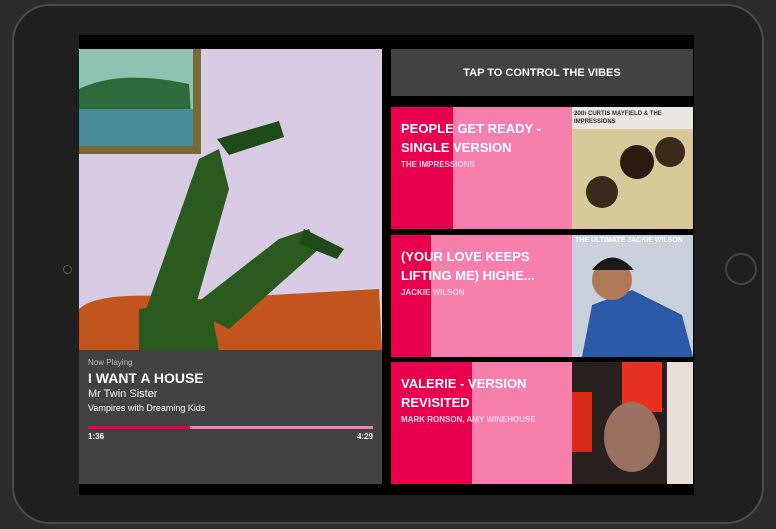 Image resolution: width=776 pixels, height=529 pixels. I want to click on progress-fill, so click(139, 427).